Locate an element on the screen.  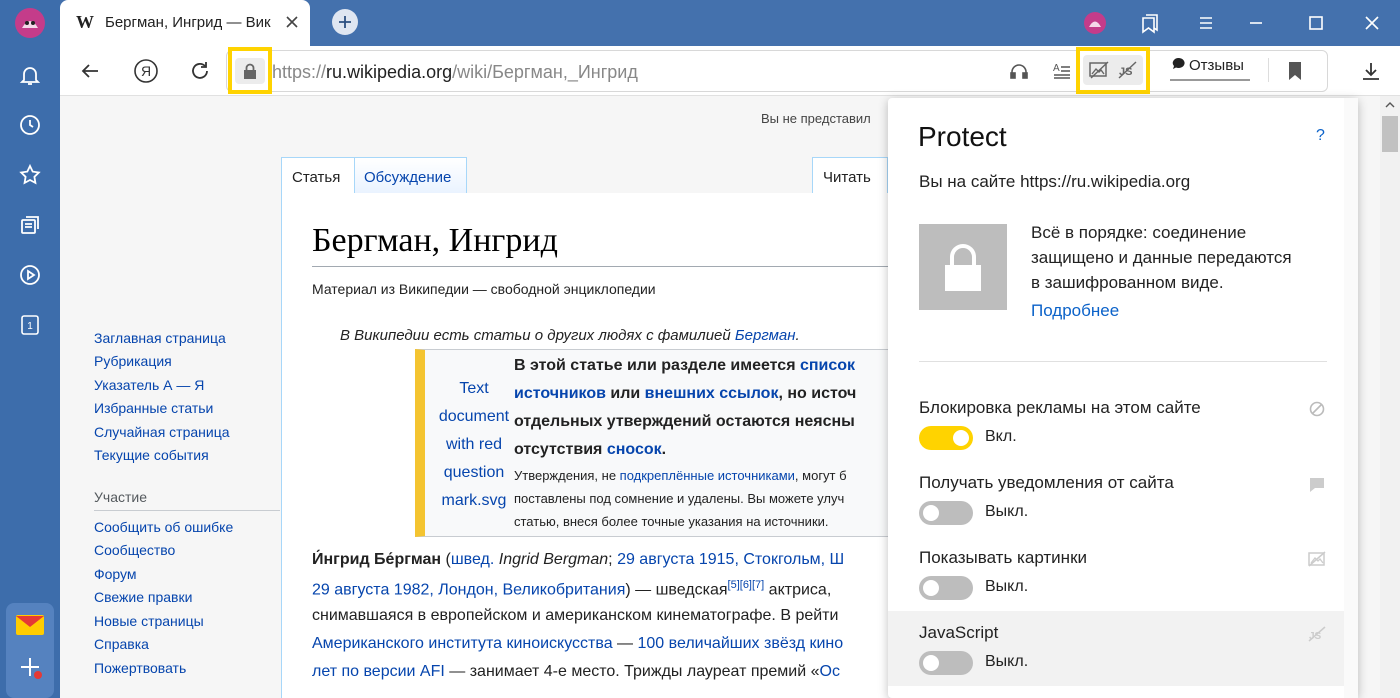
subject-name: И́нгрид Бе́ргман is located at coordinates (377, 559).